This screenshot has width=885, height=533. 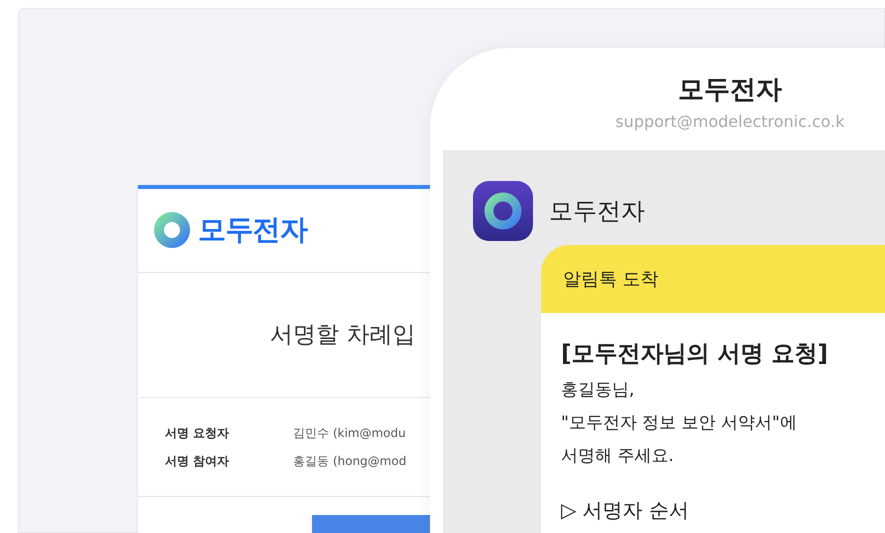 What do you see at coordinates (730, 121) in the screenshot?
I see `sender-email: support@modelectronic.co.k` at bounding box center [730, 121].